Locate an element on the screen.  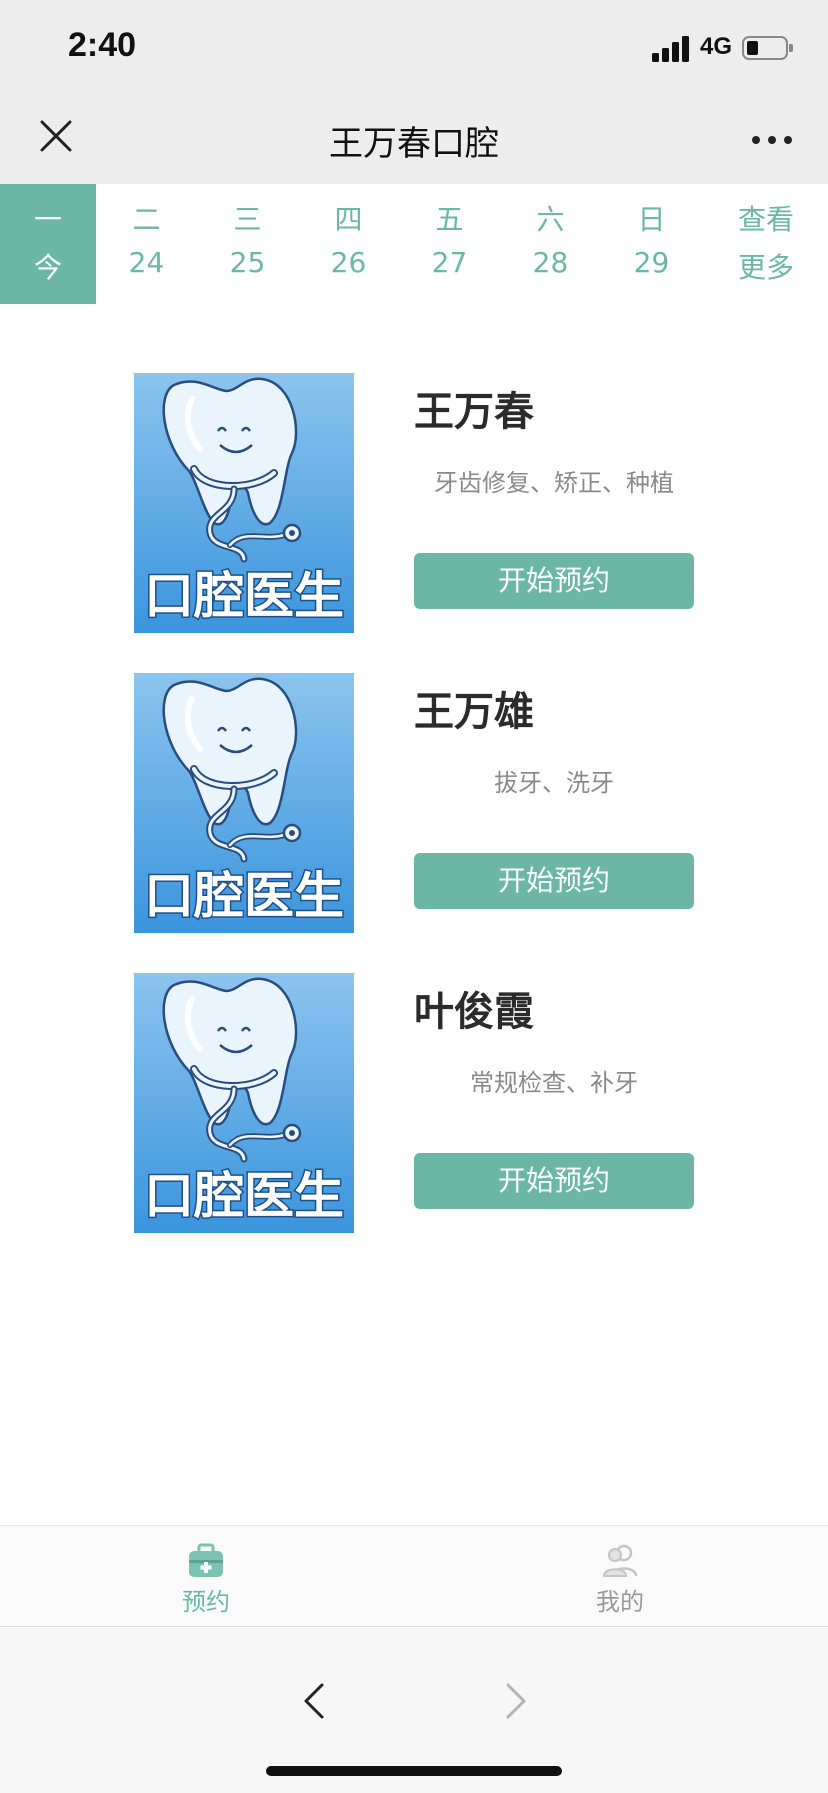
date-day: 26 is located at coordinates (348, 262).